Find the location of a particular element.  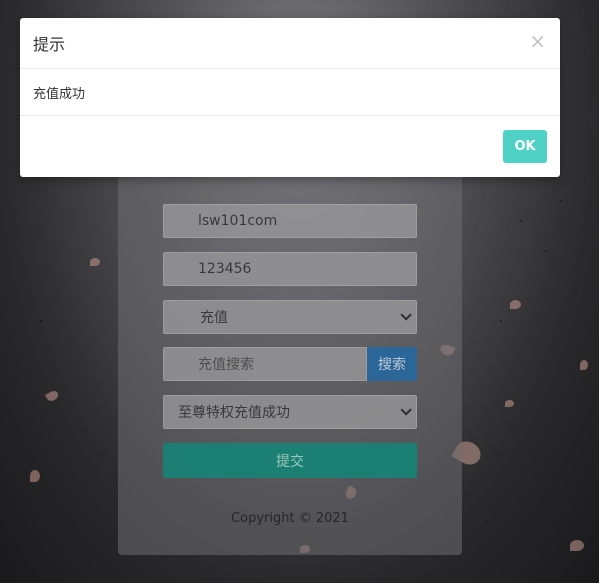

dialog-header: 提示 × is located at coordinates (290, 43).